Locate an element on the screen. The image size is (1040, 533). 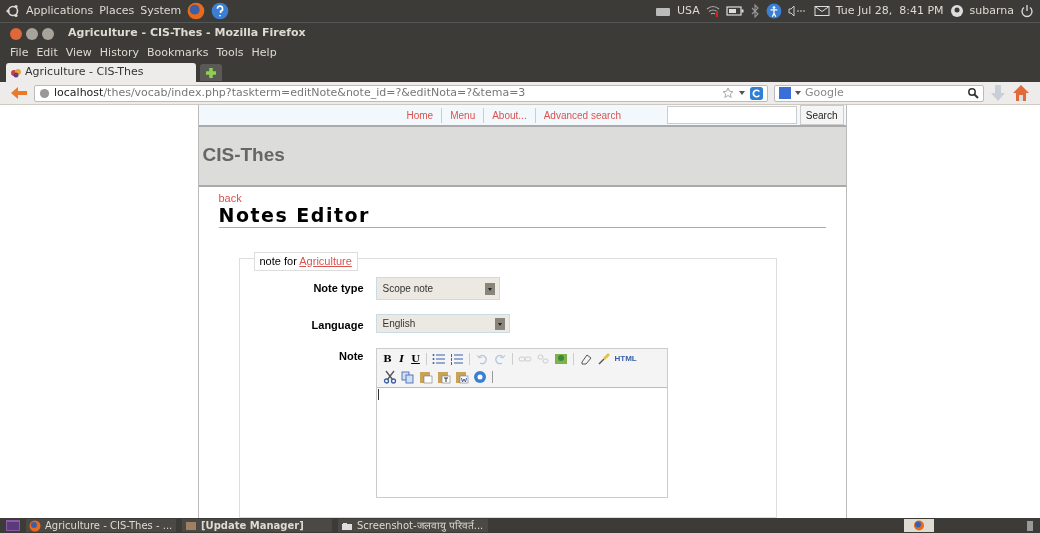
power-icon is located at coordinates (1027, 11).